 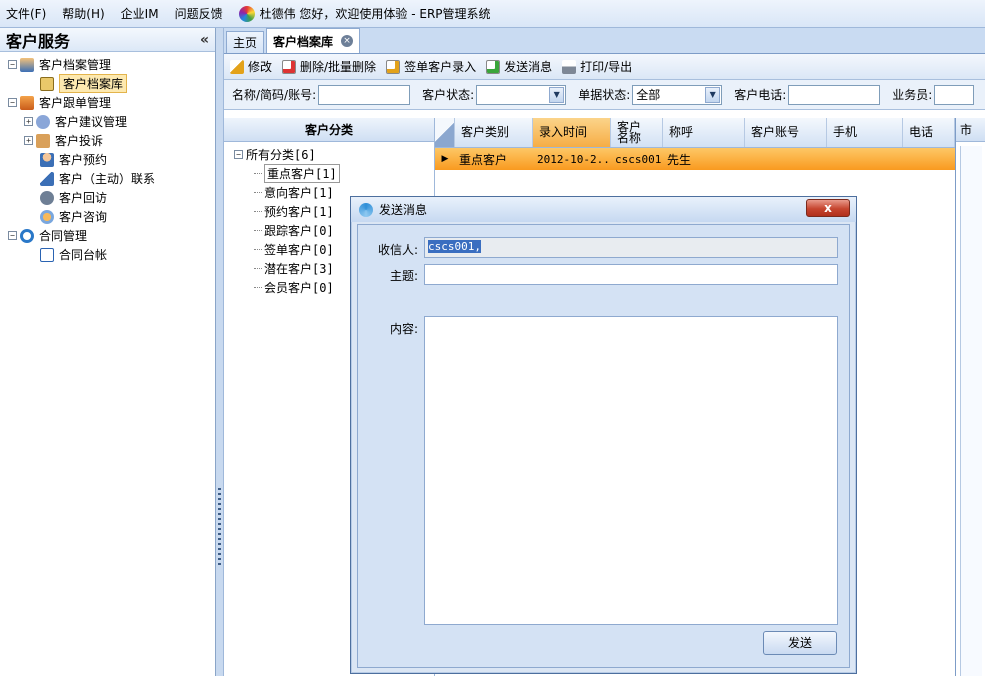 I want to click on tree-node-customer-complaint: + 客户投诉, so click(x=107, y=140).